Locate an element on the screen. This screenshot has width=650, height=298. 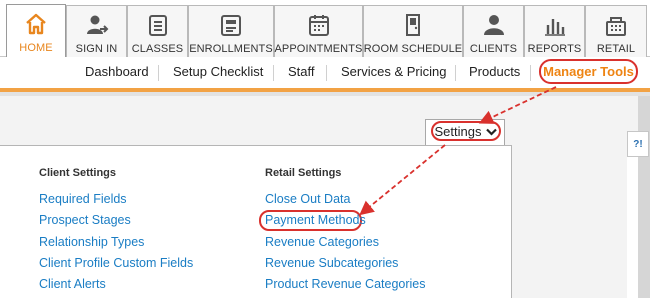
home-icon is located at coordinates (36, 24).